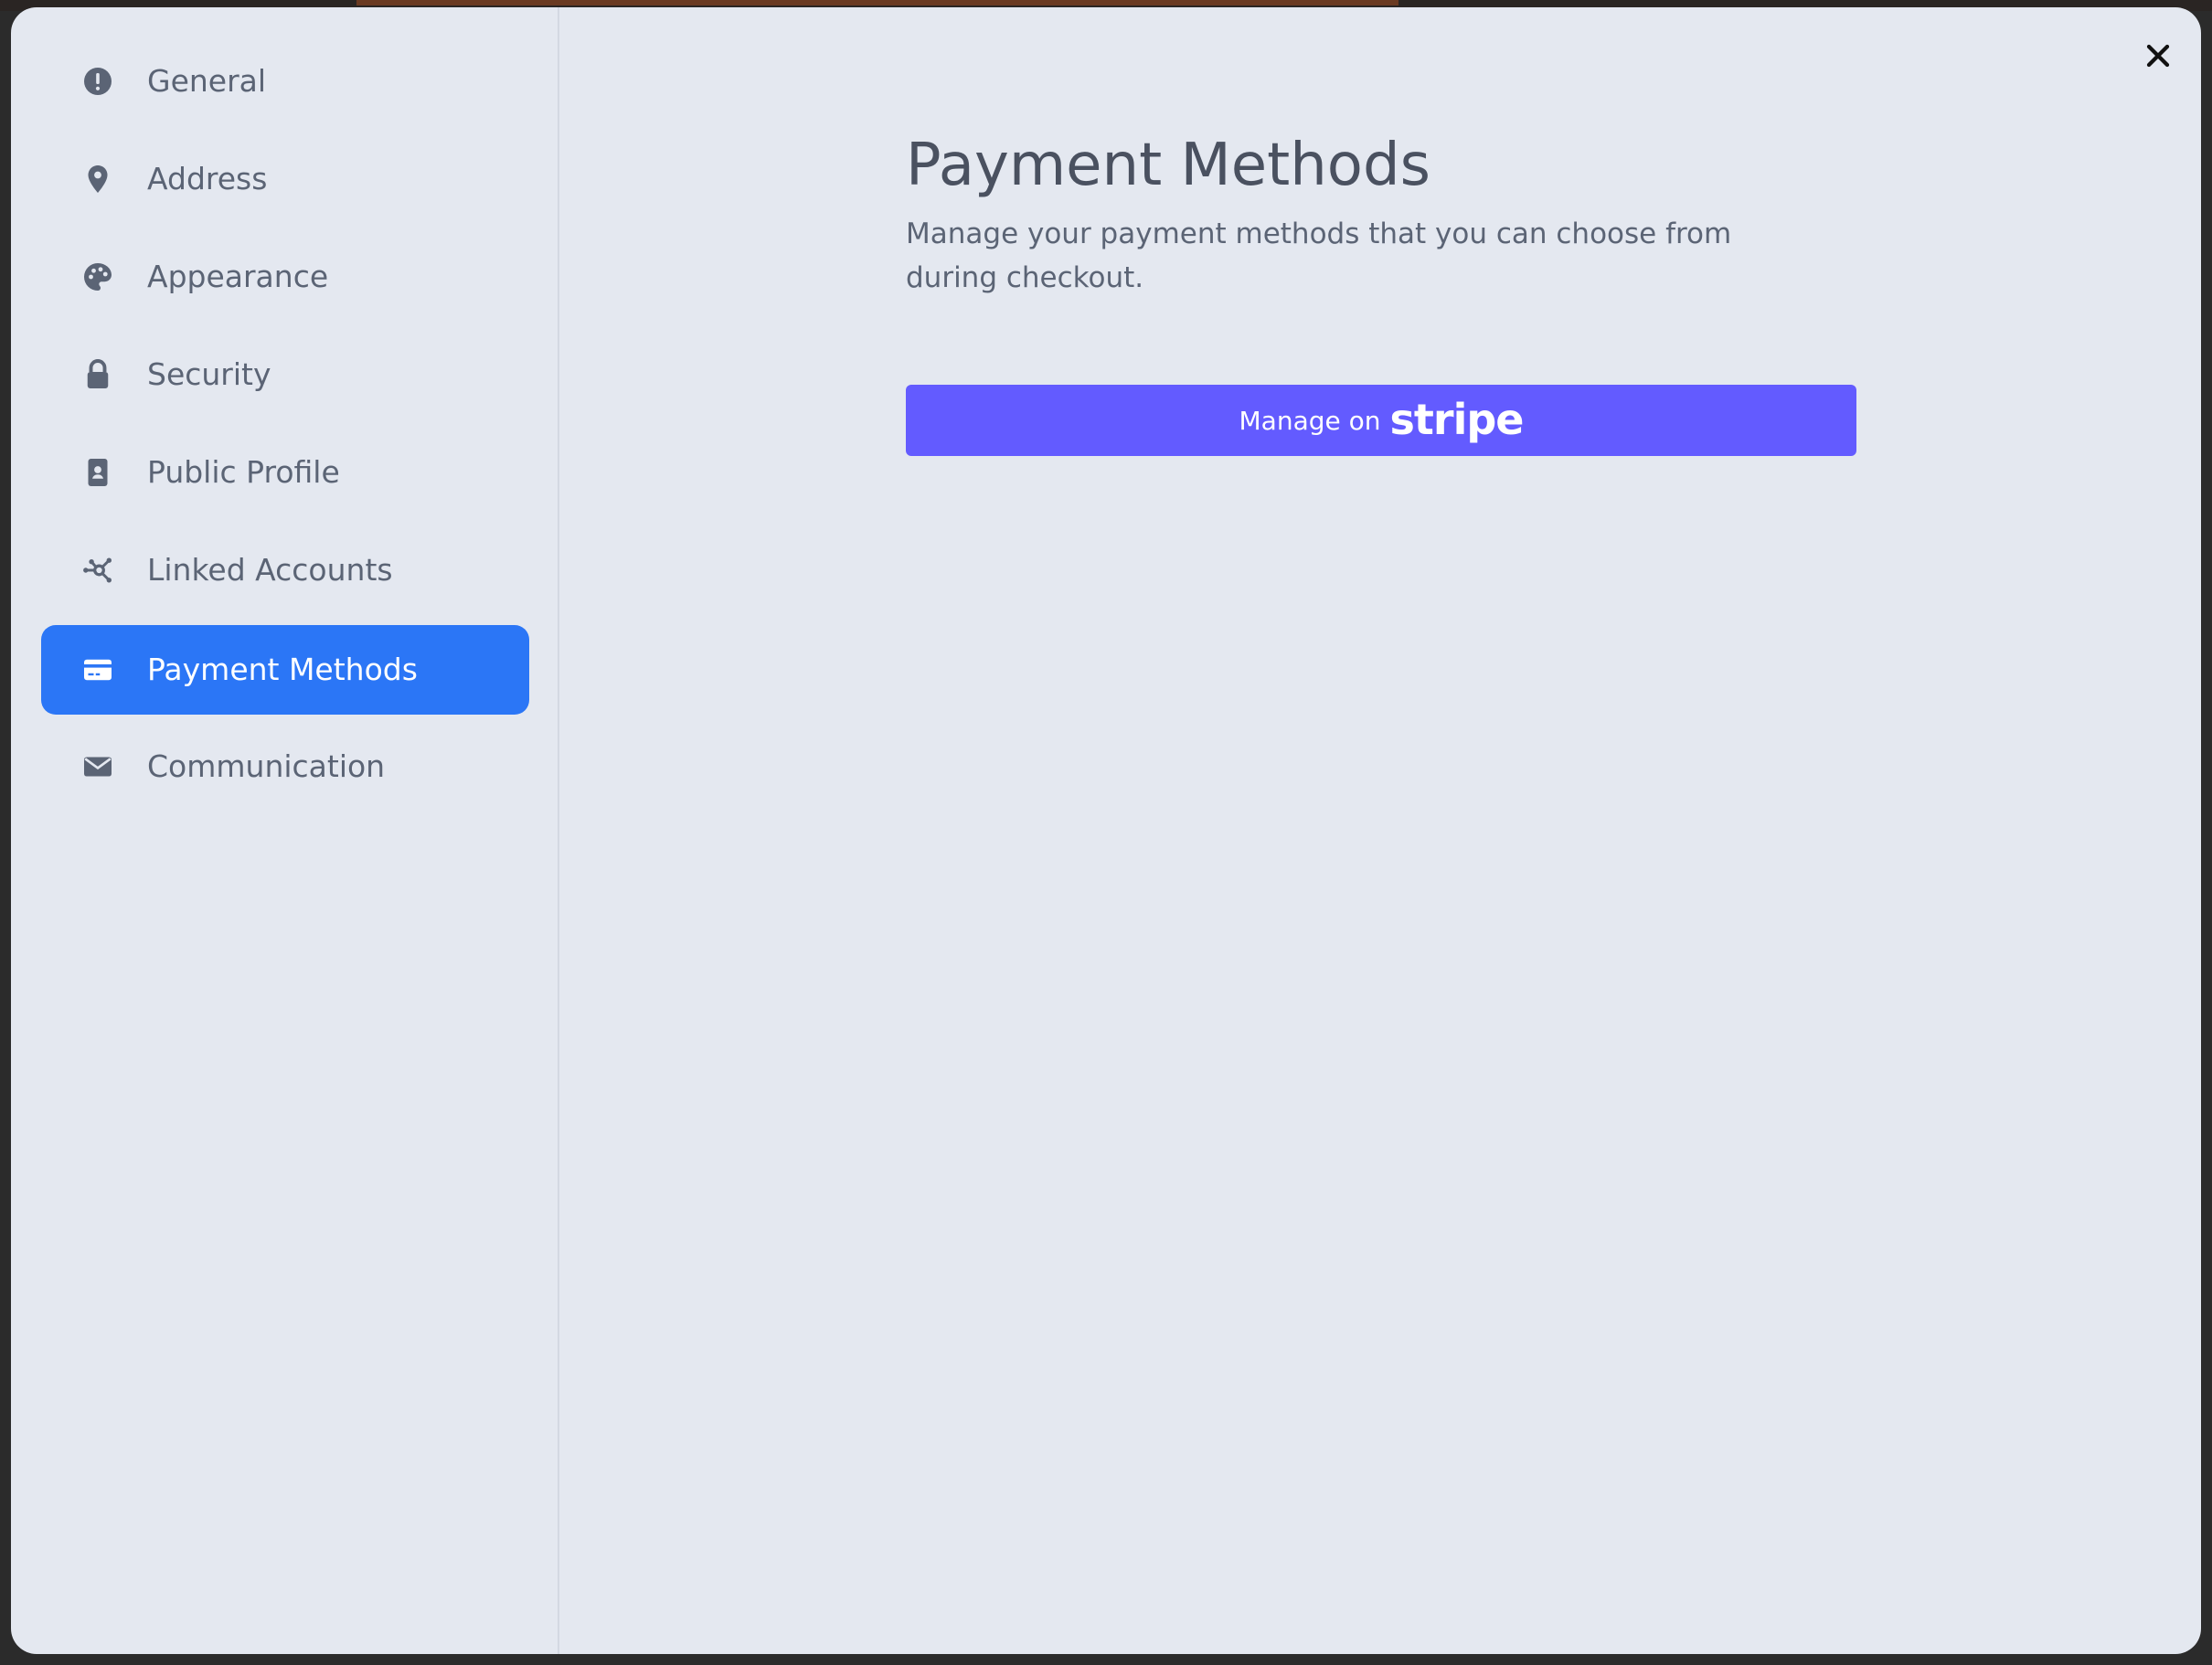  Describe the element at coordinates (266, 766) in the screenshot. I see `sidebar-item-label: Communication` at that location.